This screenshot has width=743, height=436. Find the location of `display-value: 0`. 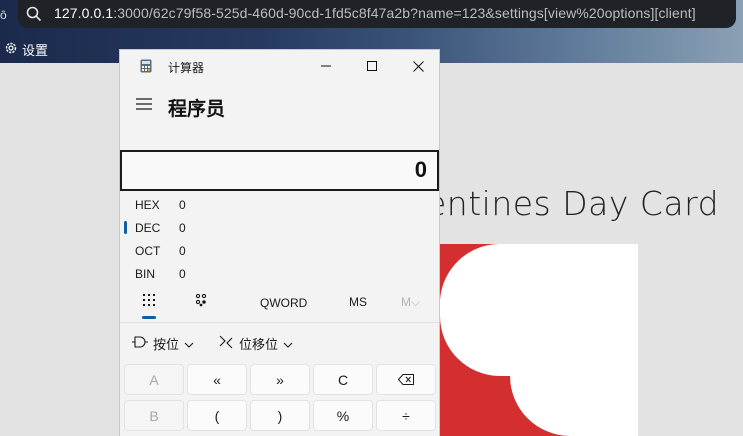

display-value: 0 is located at coordinates (420, 169).